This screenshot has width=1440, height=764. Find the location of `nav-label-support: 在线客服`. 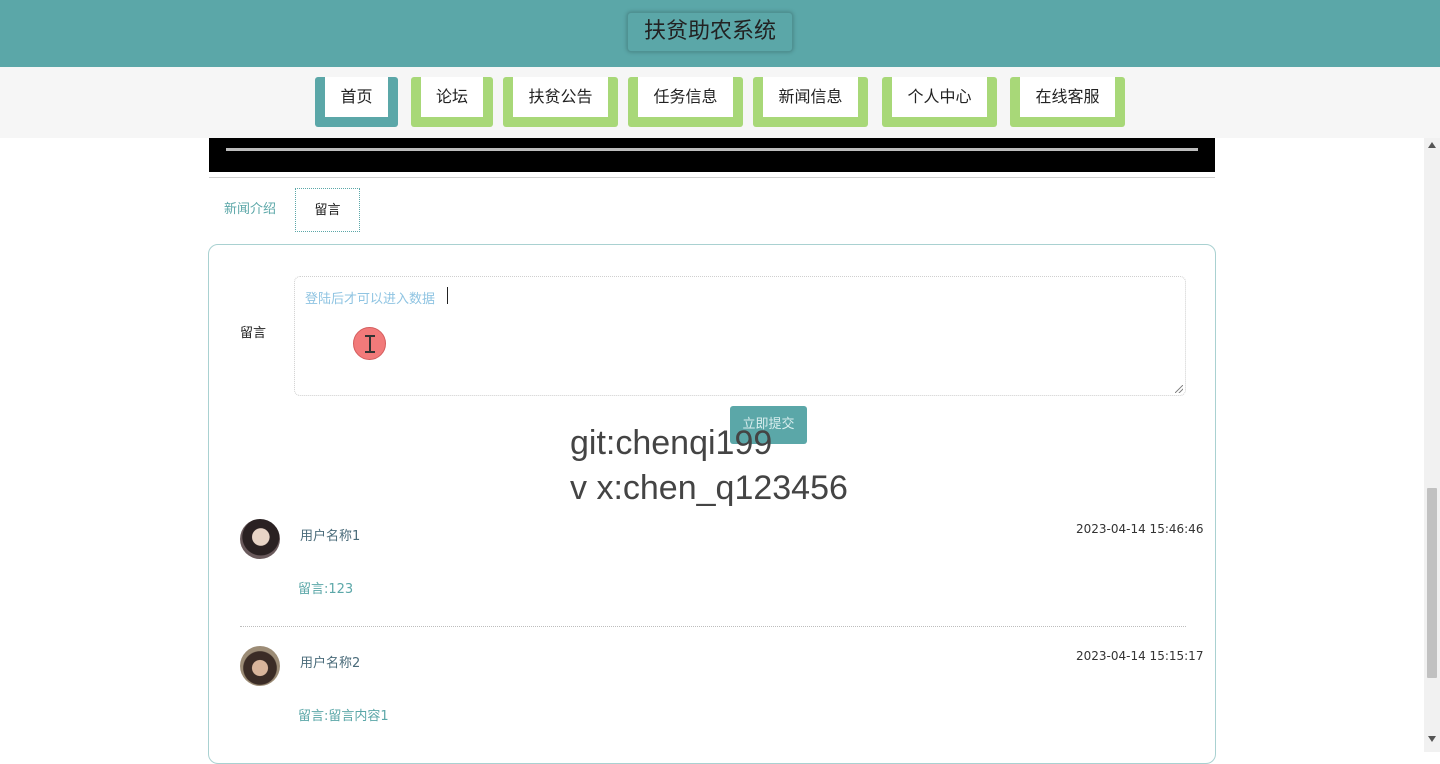

nav-label-support: 在线客服 is located at coordinates (1067, 97).